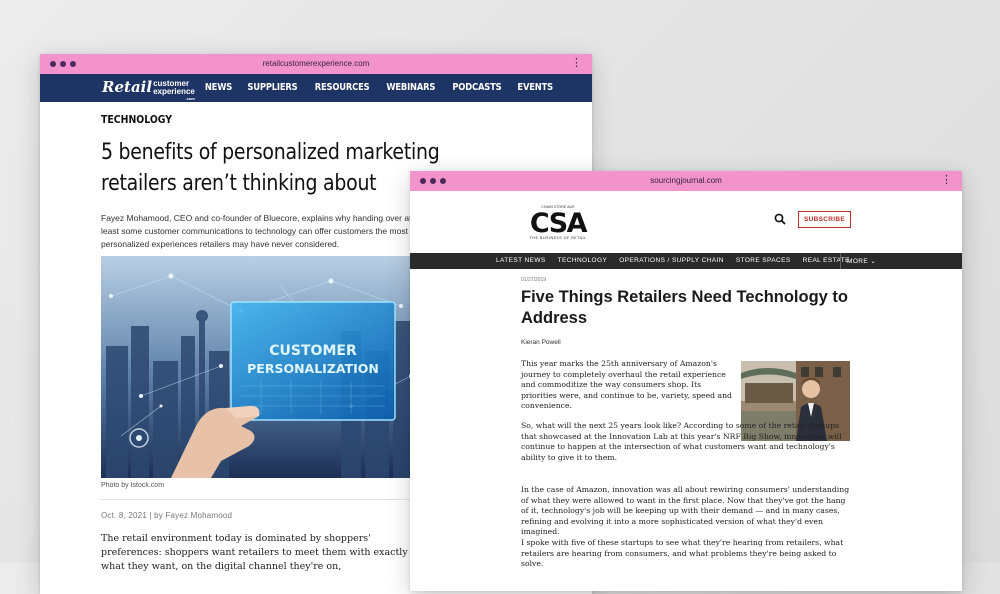 This screenshot has width=1000, height=594. What do you see at coordinates (342, 87) in the screenshot?
I see `nav-item-resources: RESOURCES` at bounding box center [342, 87].